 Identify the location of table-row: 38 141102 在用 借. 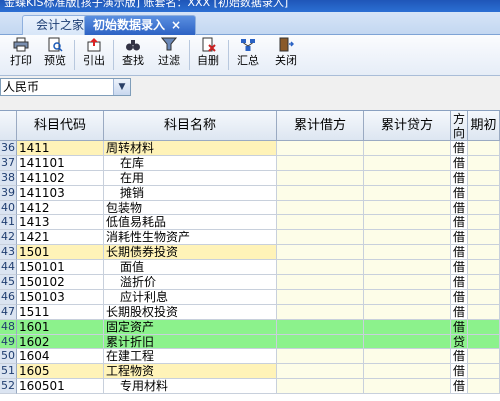
(250, 178).